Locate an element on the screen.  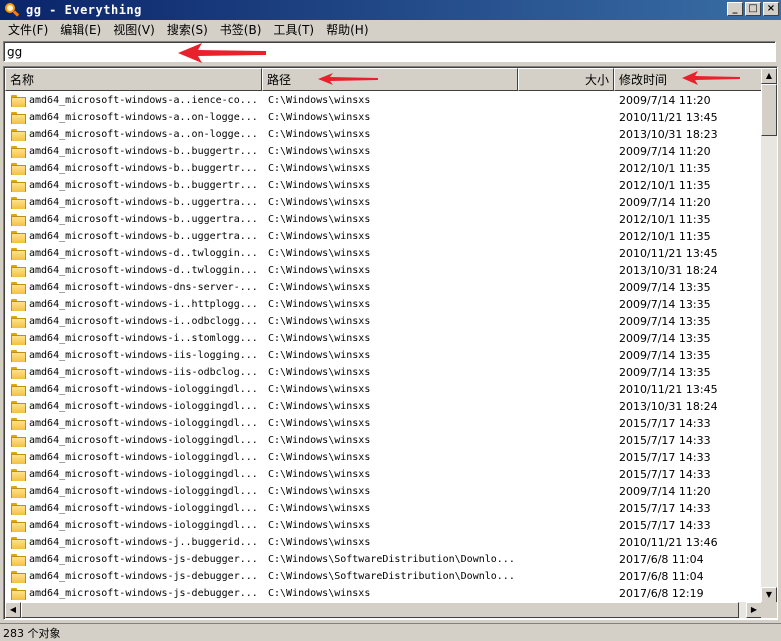
maximize-icon: □ is located at coordinates (753, 9).